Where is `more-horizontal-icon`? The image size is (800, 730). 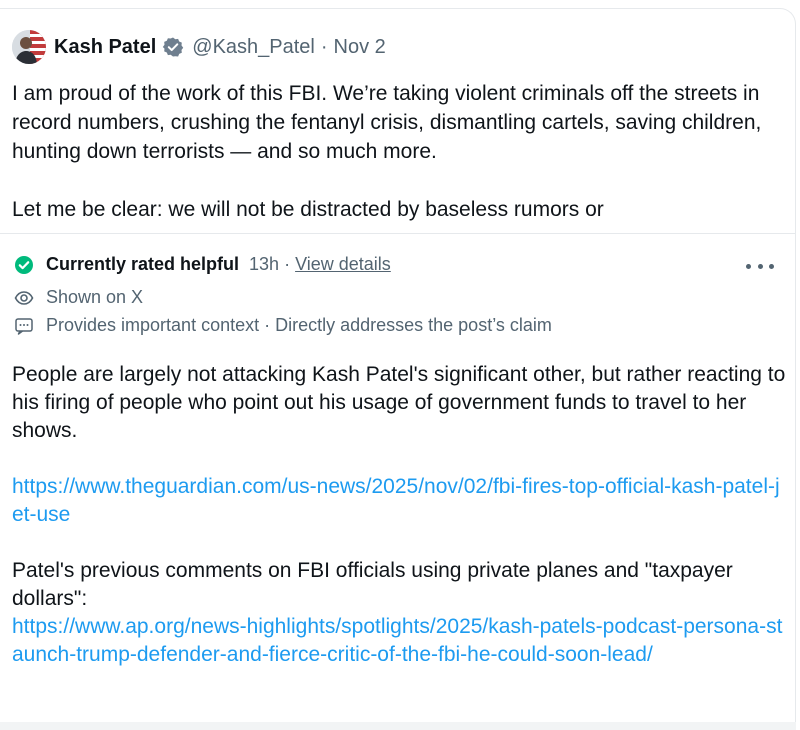 more-horizontal-icon is located at coordinates (748, 266).